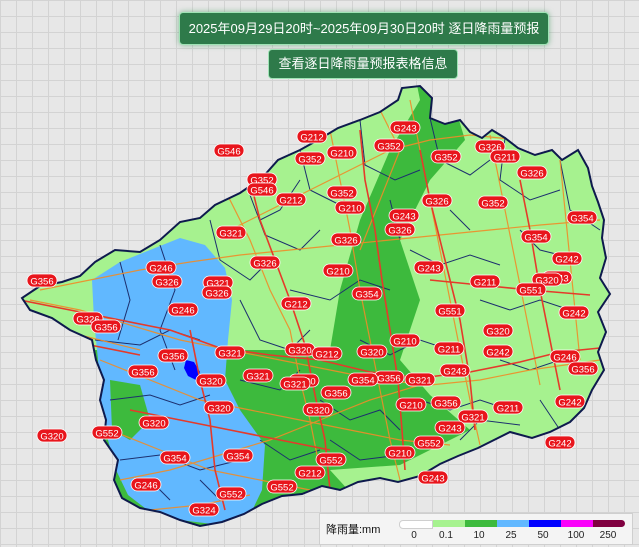 Image resolution: width=639 pixels, height=547 pixels. I want to click on legend-tick-2: 10, so click(479, 535).